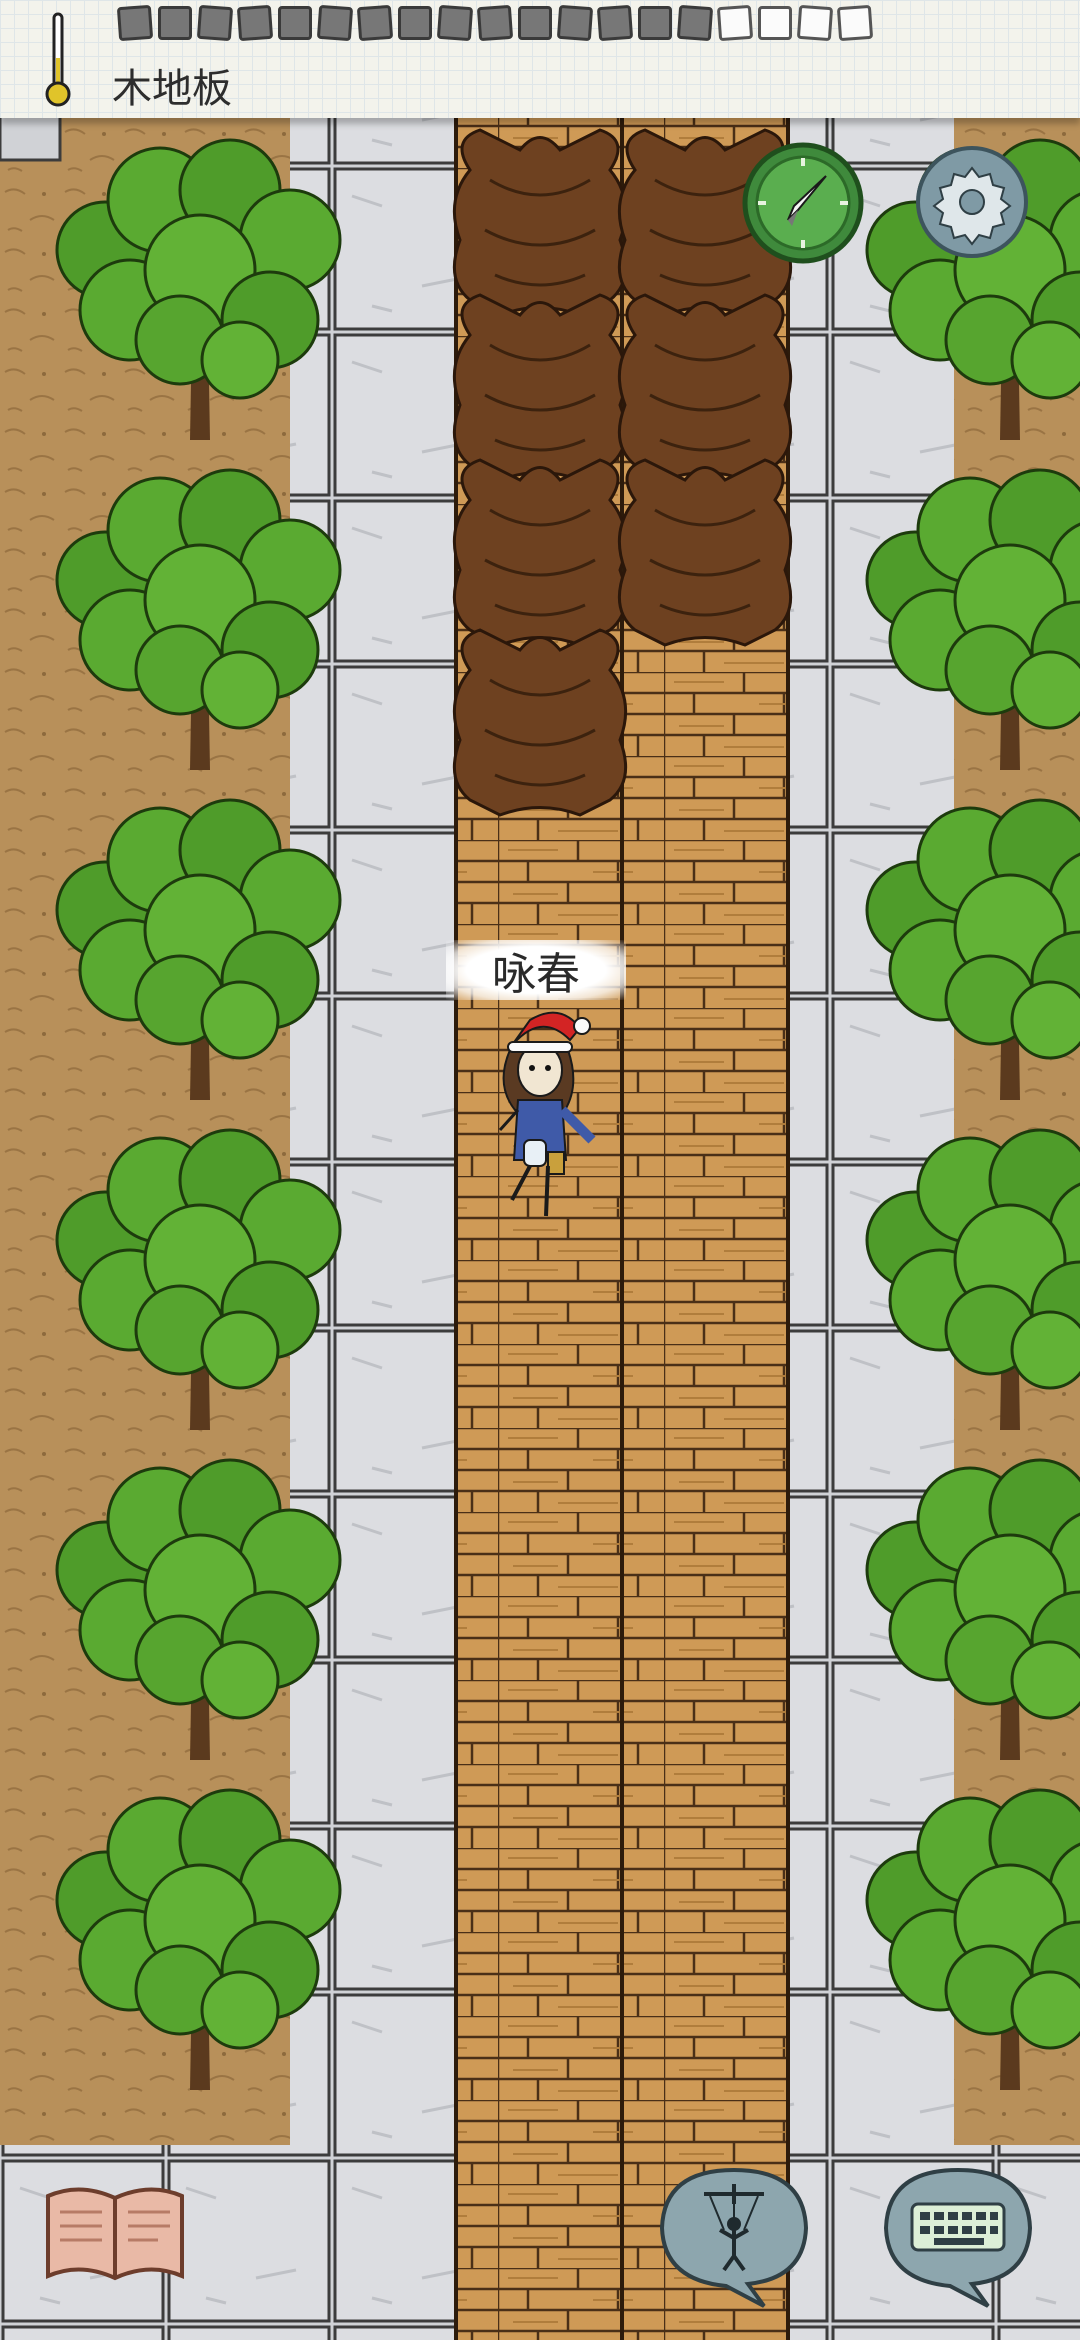 The width and height of the screenshot is (1080, 2340). I want to click on compass-icon, so click(803, 203).